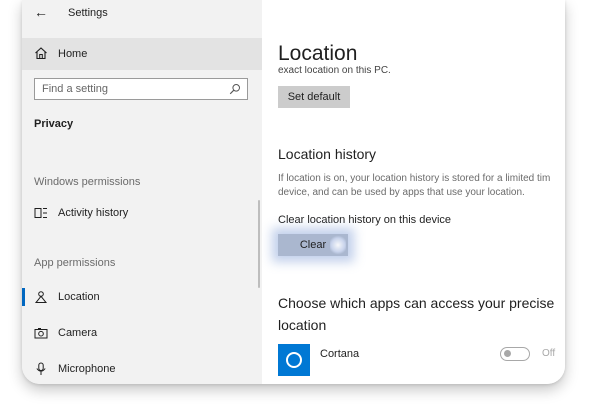 This screenshot has width=589, height=404. I want to click on cortana-app-tile, so click(294, 360).